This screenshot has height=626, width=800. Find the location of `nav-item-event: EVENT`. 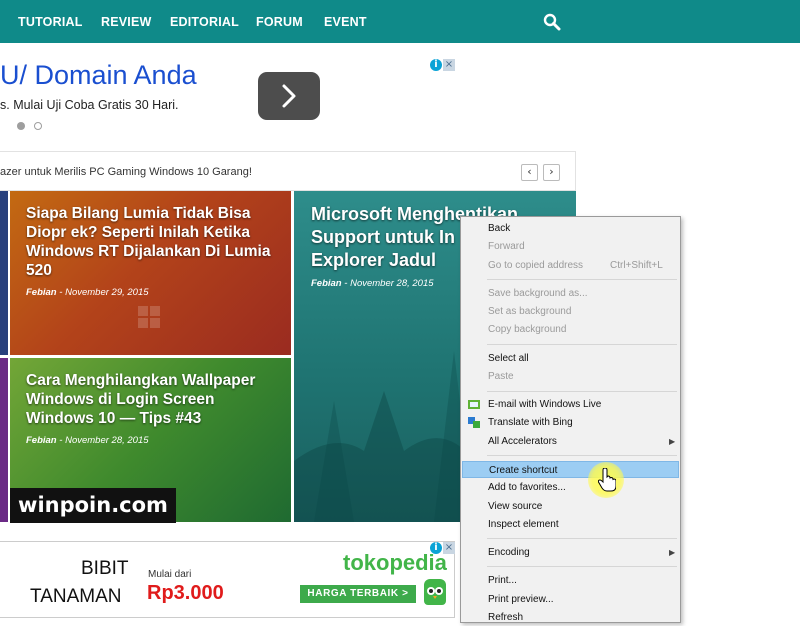

nav-item-event: EVENT is located at coordinates (345, 22).